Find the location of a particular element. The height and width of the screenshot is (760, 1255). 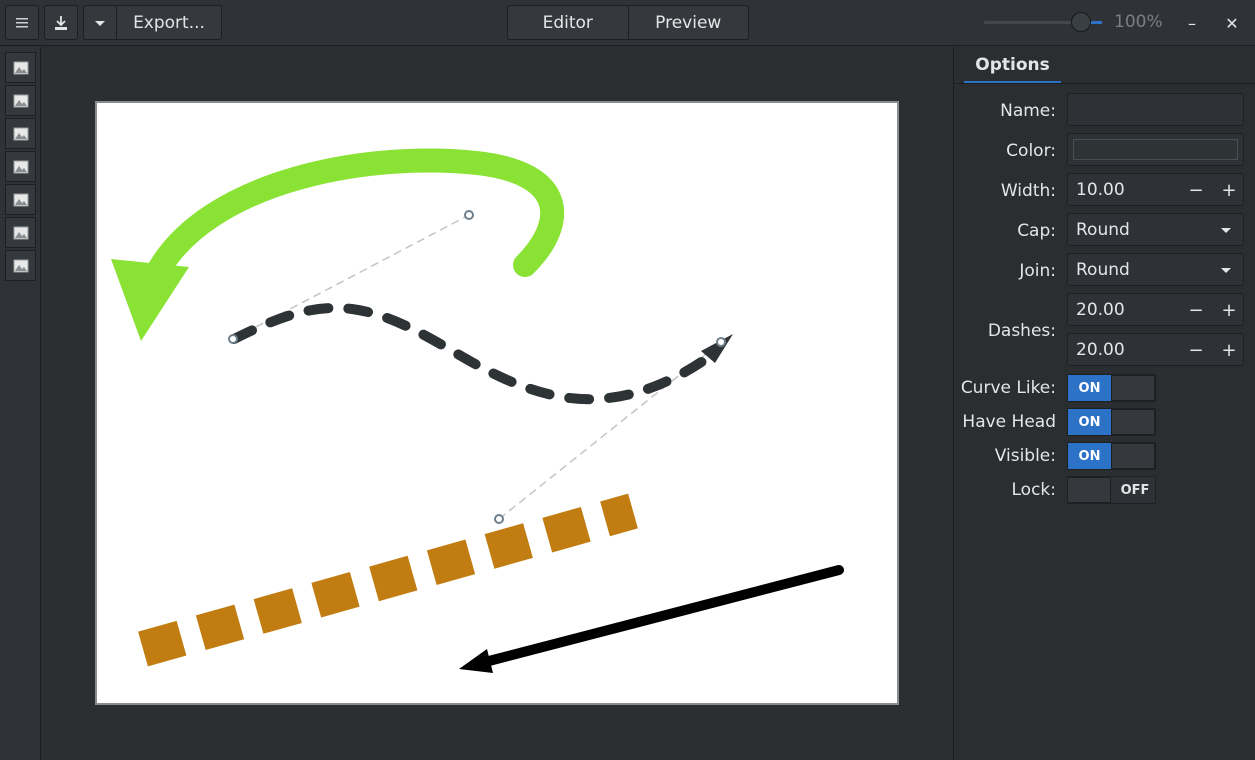

toolbox is located at coordinates (20, 403).